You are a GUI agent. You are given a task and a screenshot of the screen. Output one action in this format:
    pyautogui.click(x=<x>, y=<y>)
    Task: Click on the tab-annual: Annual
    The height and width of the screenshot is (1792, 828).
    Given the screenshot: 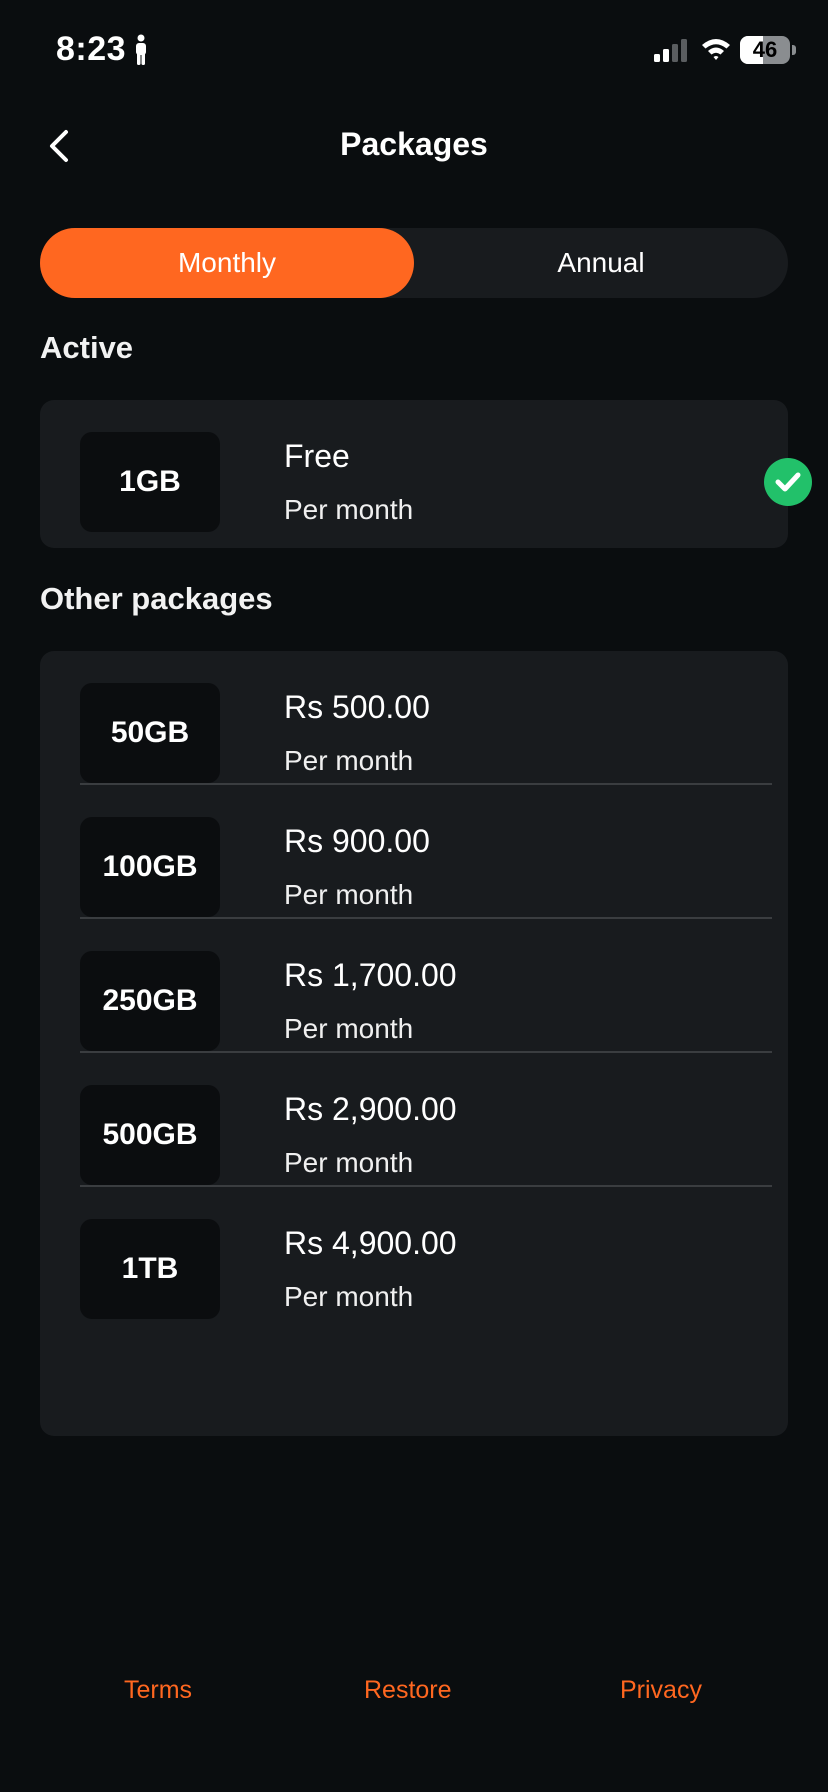 What is the action you would take?
    pyautogui.click(x=601, y=263)
    